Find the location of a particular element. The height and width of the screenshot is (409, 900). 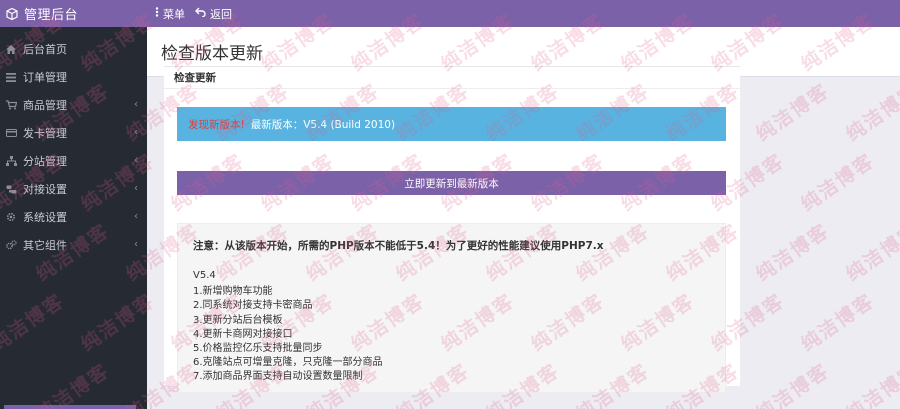

sidebar-item-orders: 订单管理 is located at coordinates (73, 77).